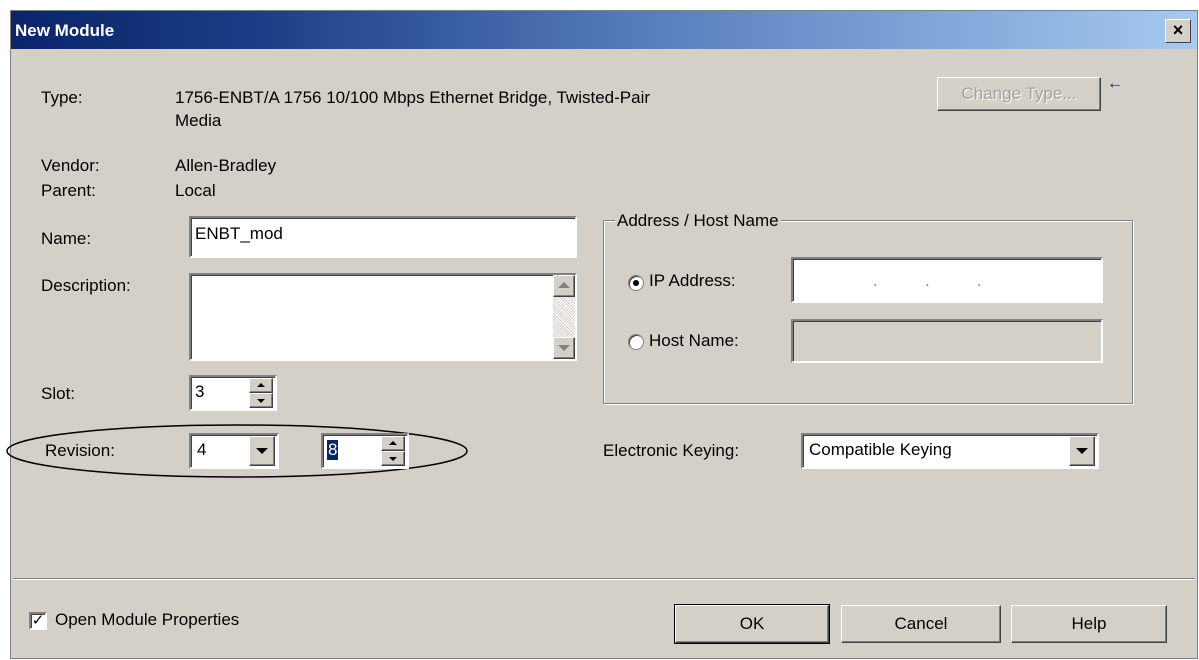 The height and width of the screenshot is (660, 1199). I want to click on scroll-up-button, so click(564, 286).